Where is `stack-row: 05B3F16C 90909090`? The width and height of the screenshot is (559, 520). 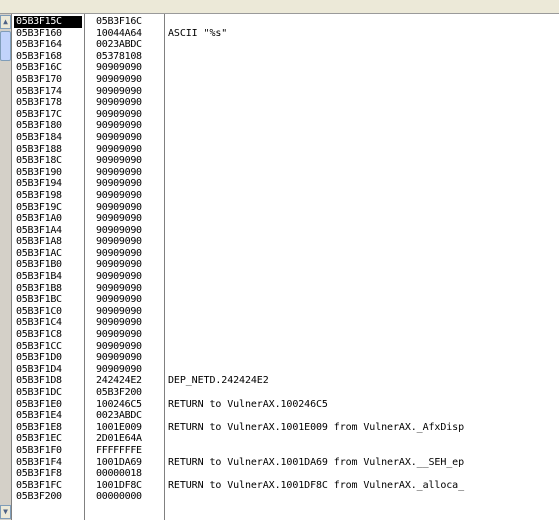
stack-row: 05B3F16C 90909090 is located at coordinates (285, 68).